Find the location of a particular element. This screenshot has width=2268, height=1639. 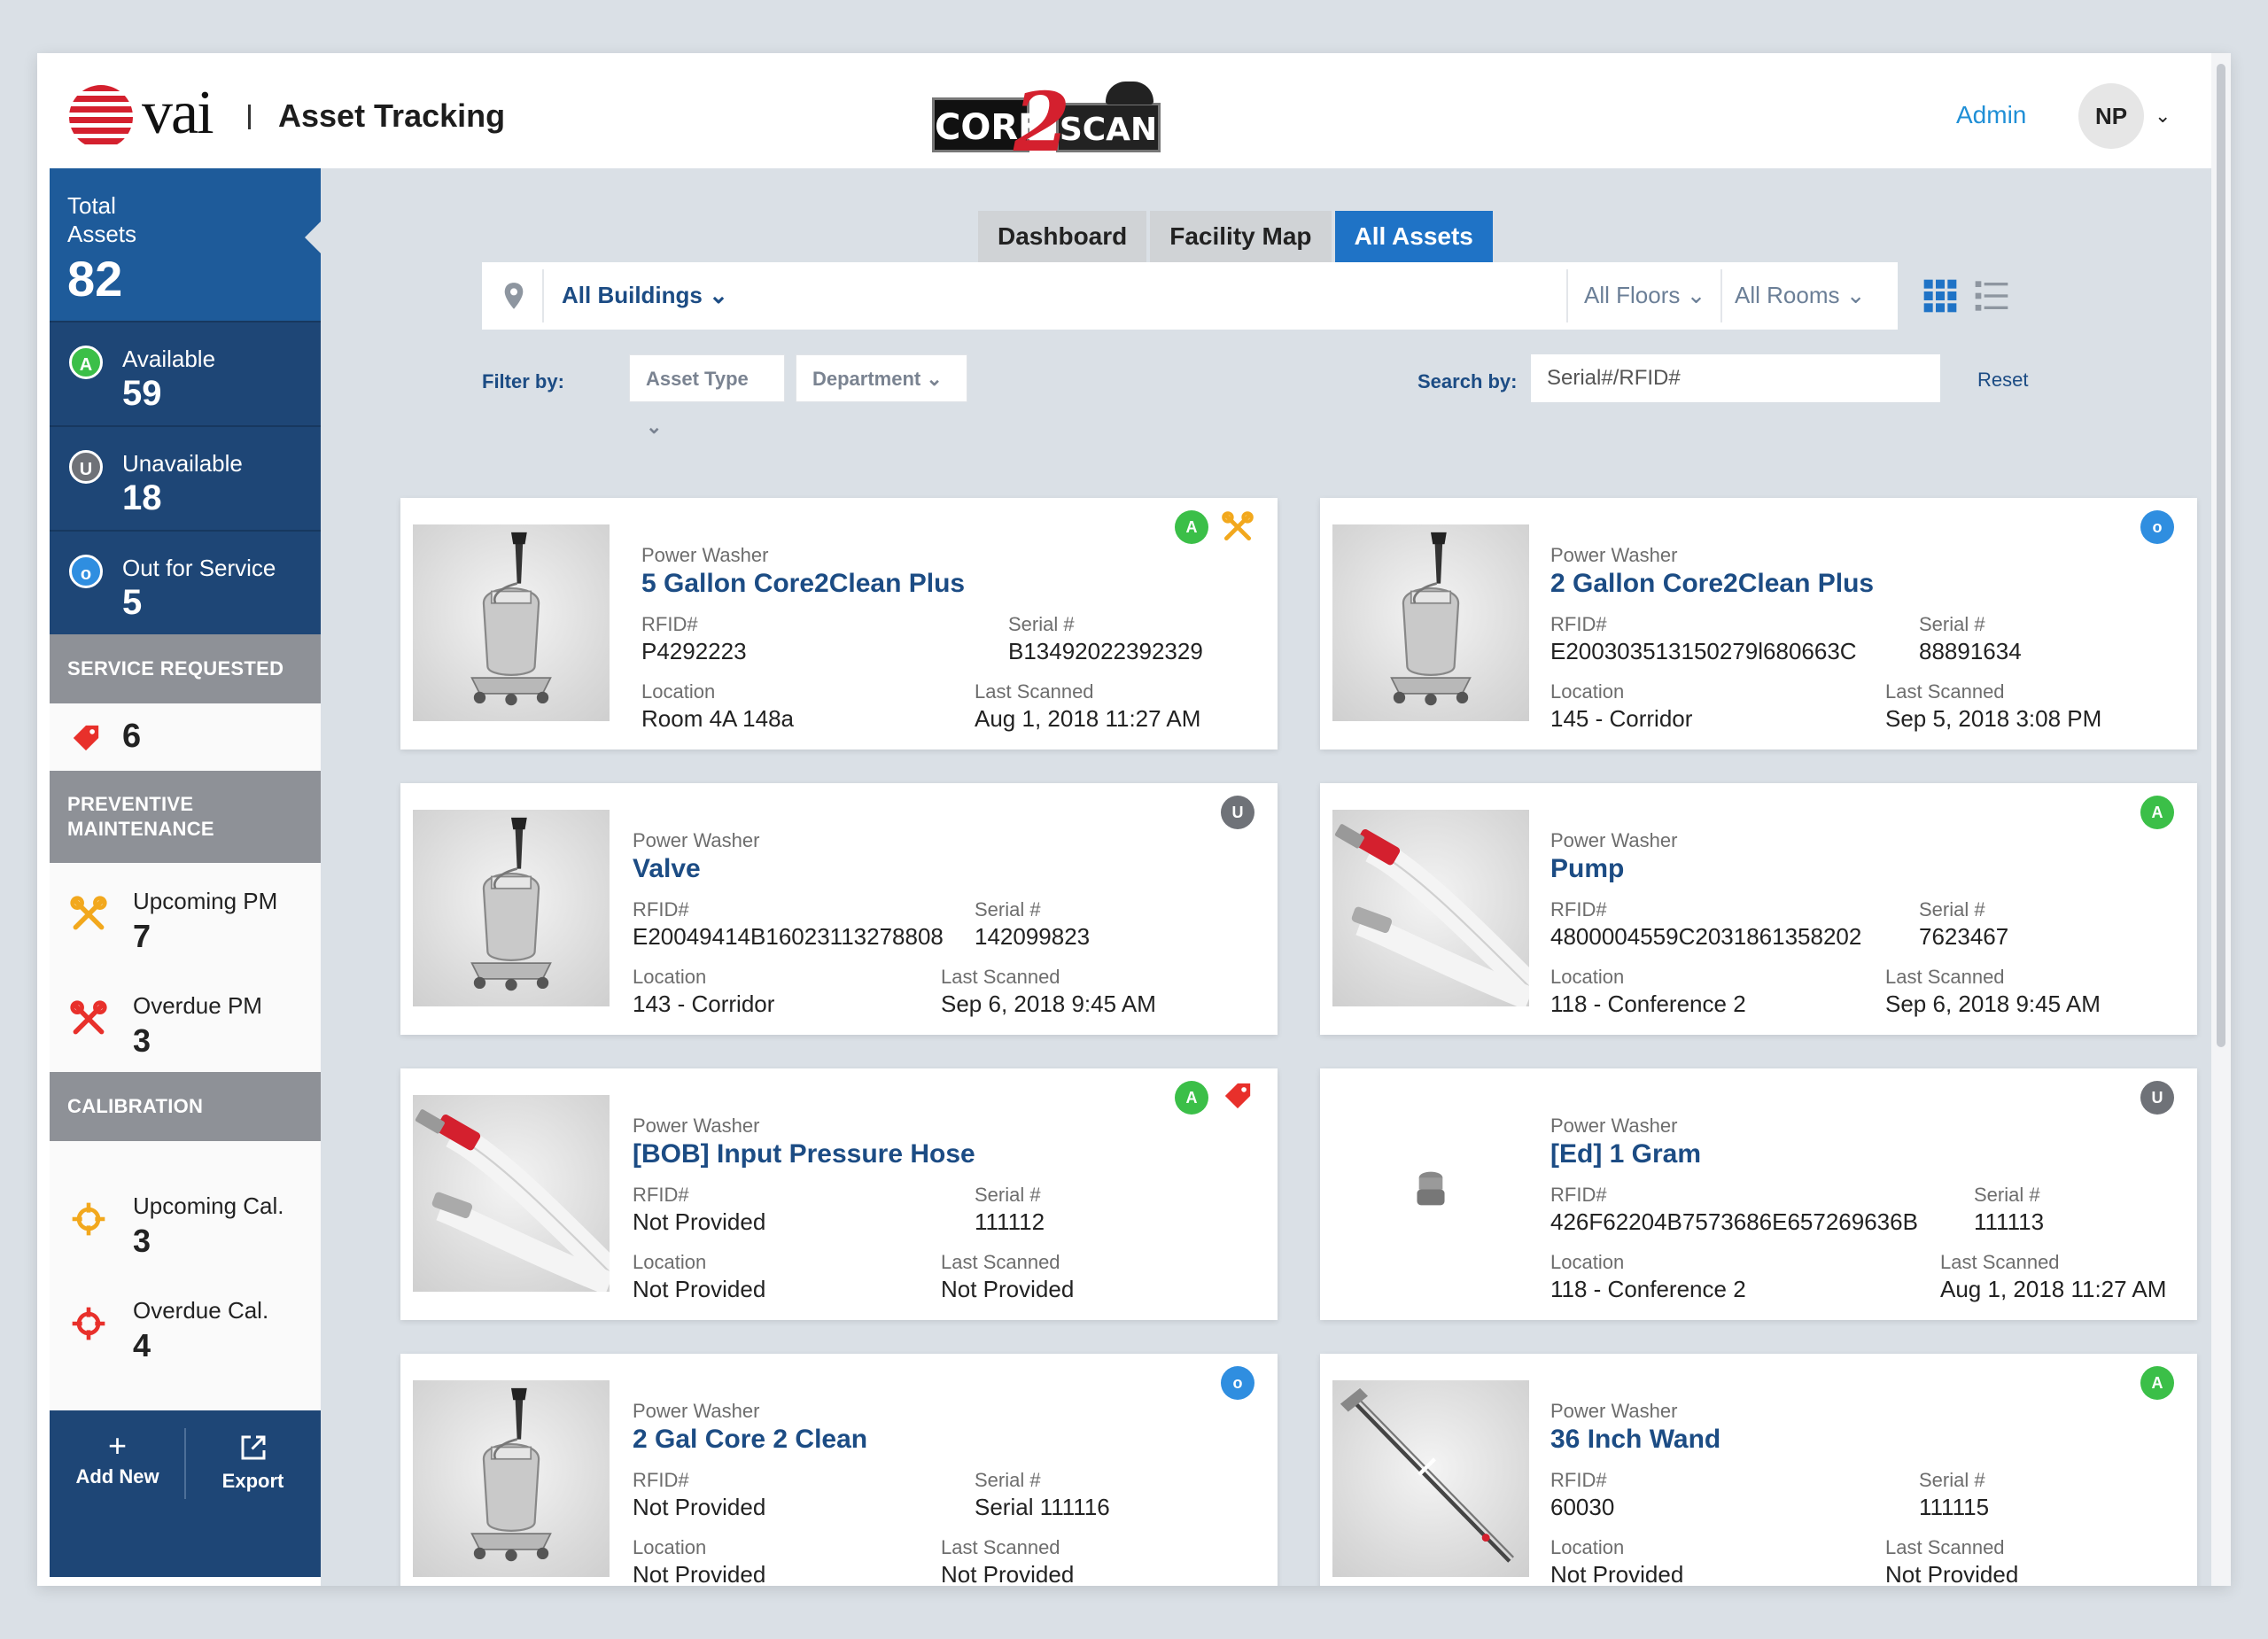

plus-icon: + is located at coordinates (117, 1445).